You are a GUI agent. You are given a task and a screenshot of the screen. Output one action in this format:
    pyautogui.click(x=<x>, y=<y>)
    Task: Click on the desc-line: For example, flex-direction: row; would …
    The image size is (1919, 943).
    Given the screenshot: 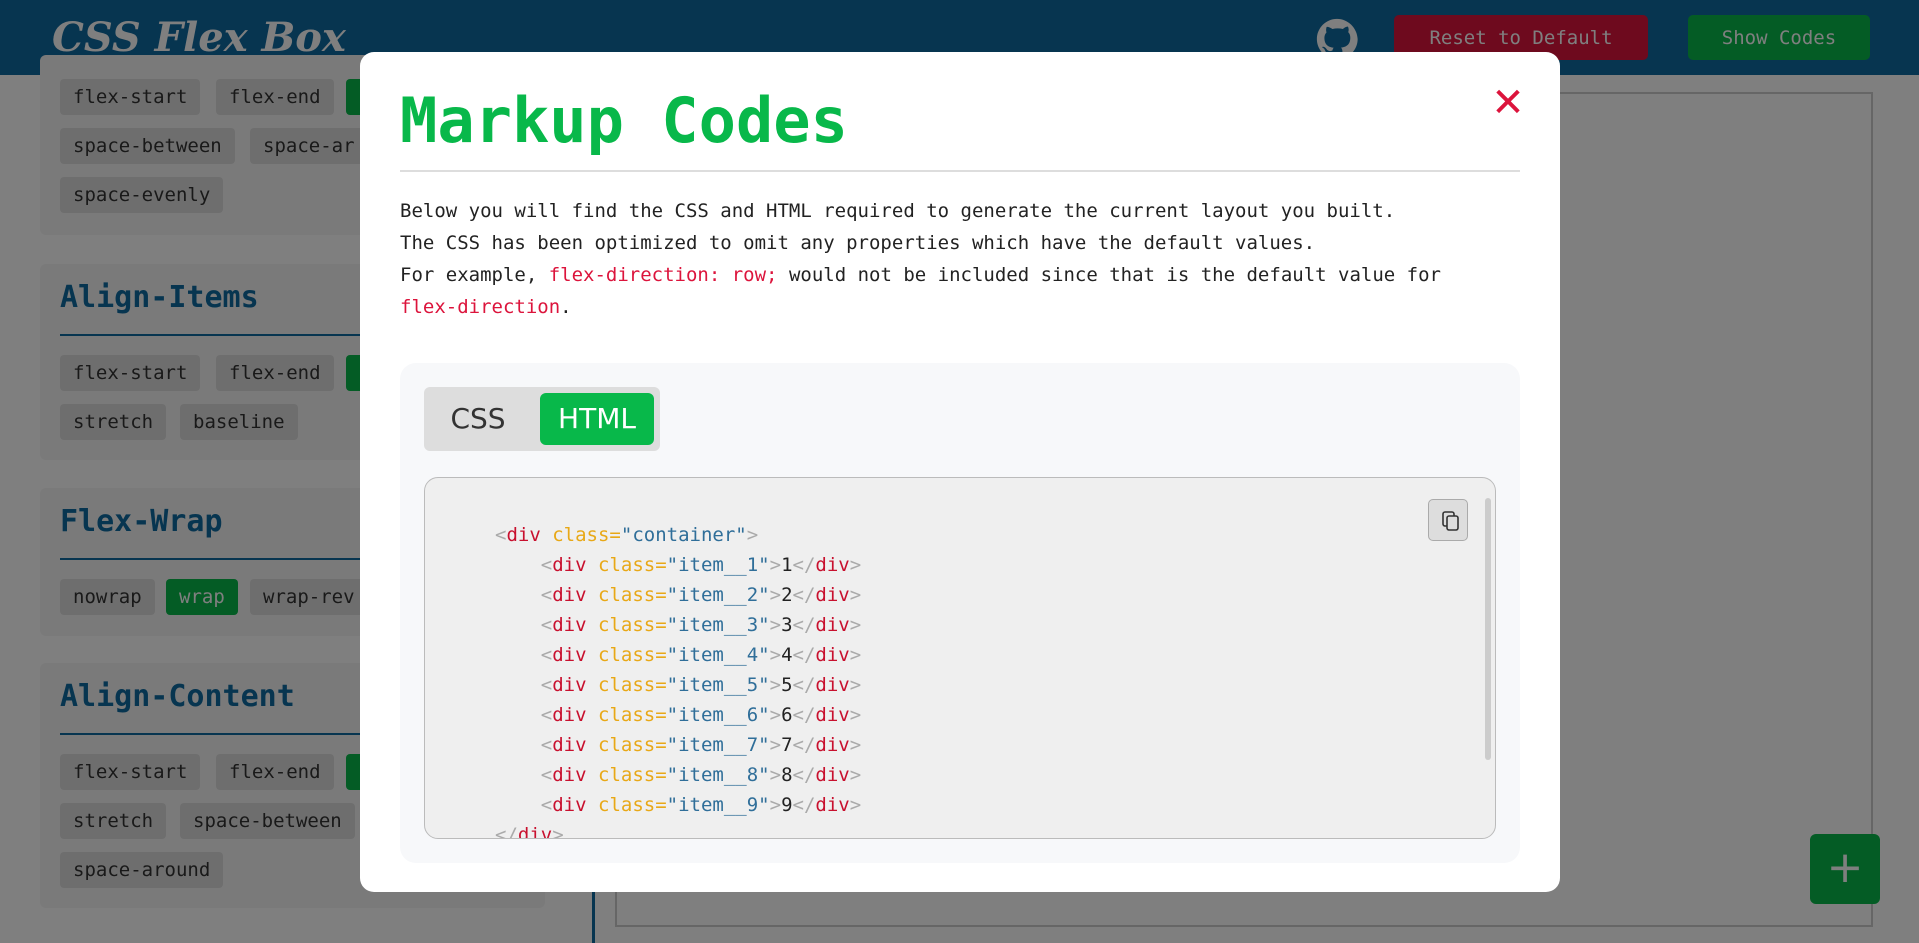 What is the action you would take?
    pyautogui.click(x=962, y=275)
    